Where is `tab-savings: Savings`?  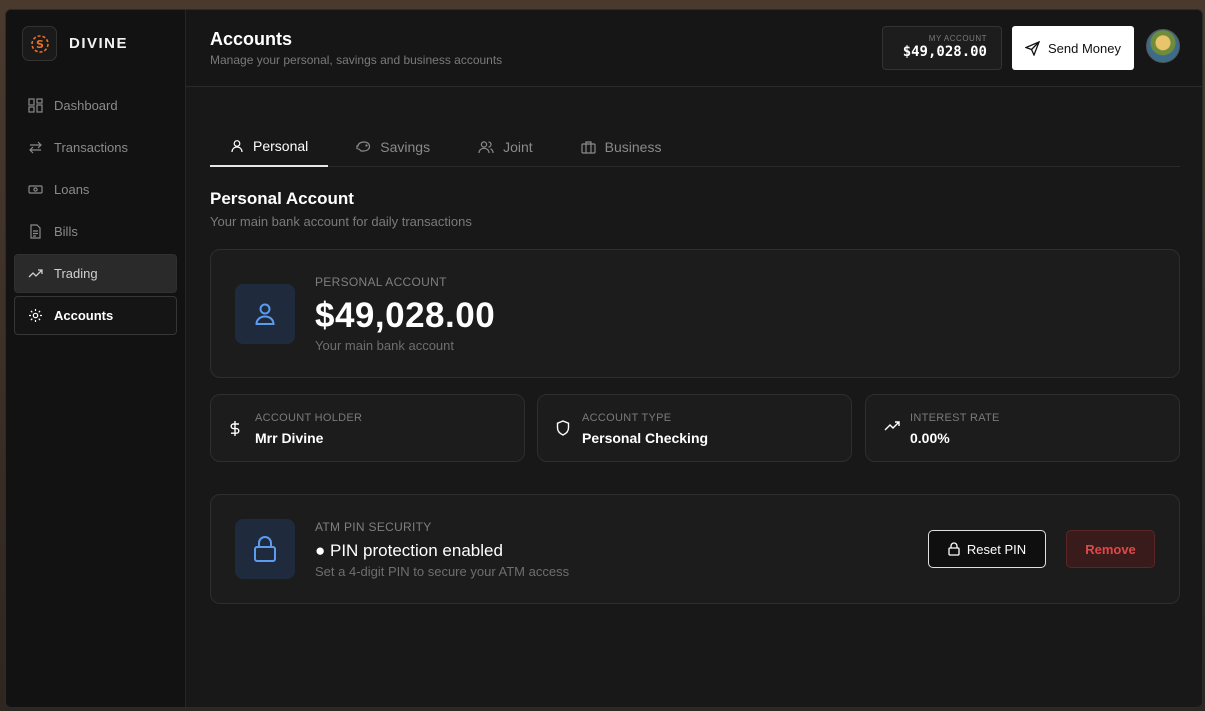 tab-savings: Savings is located at coordinates (393, 147).